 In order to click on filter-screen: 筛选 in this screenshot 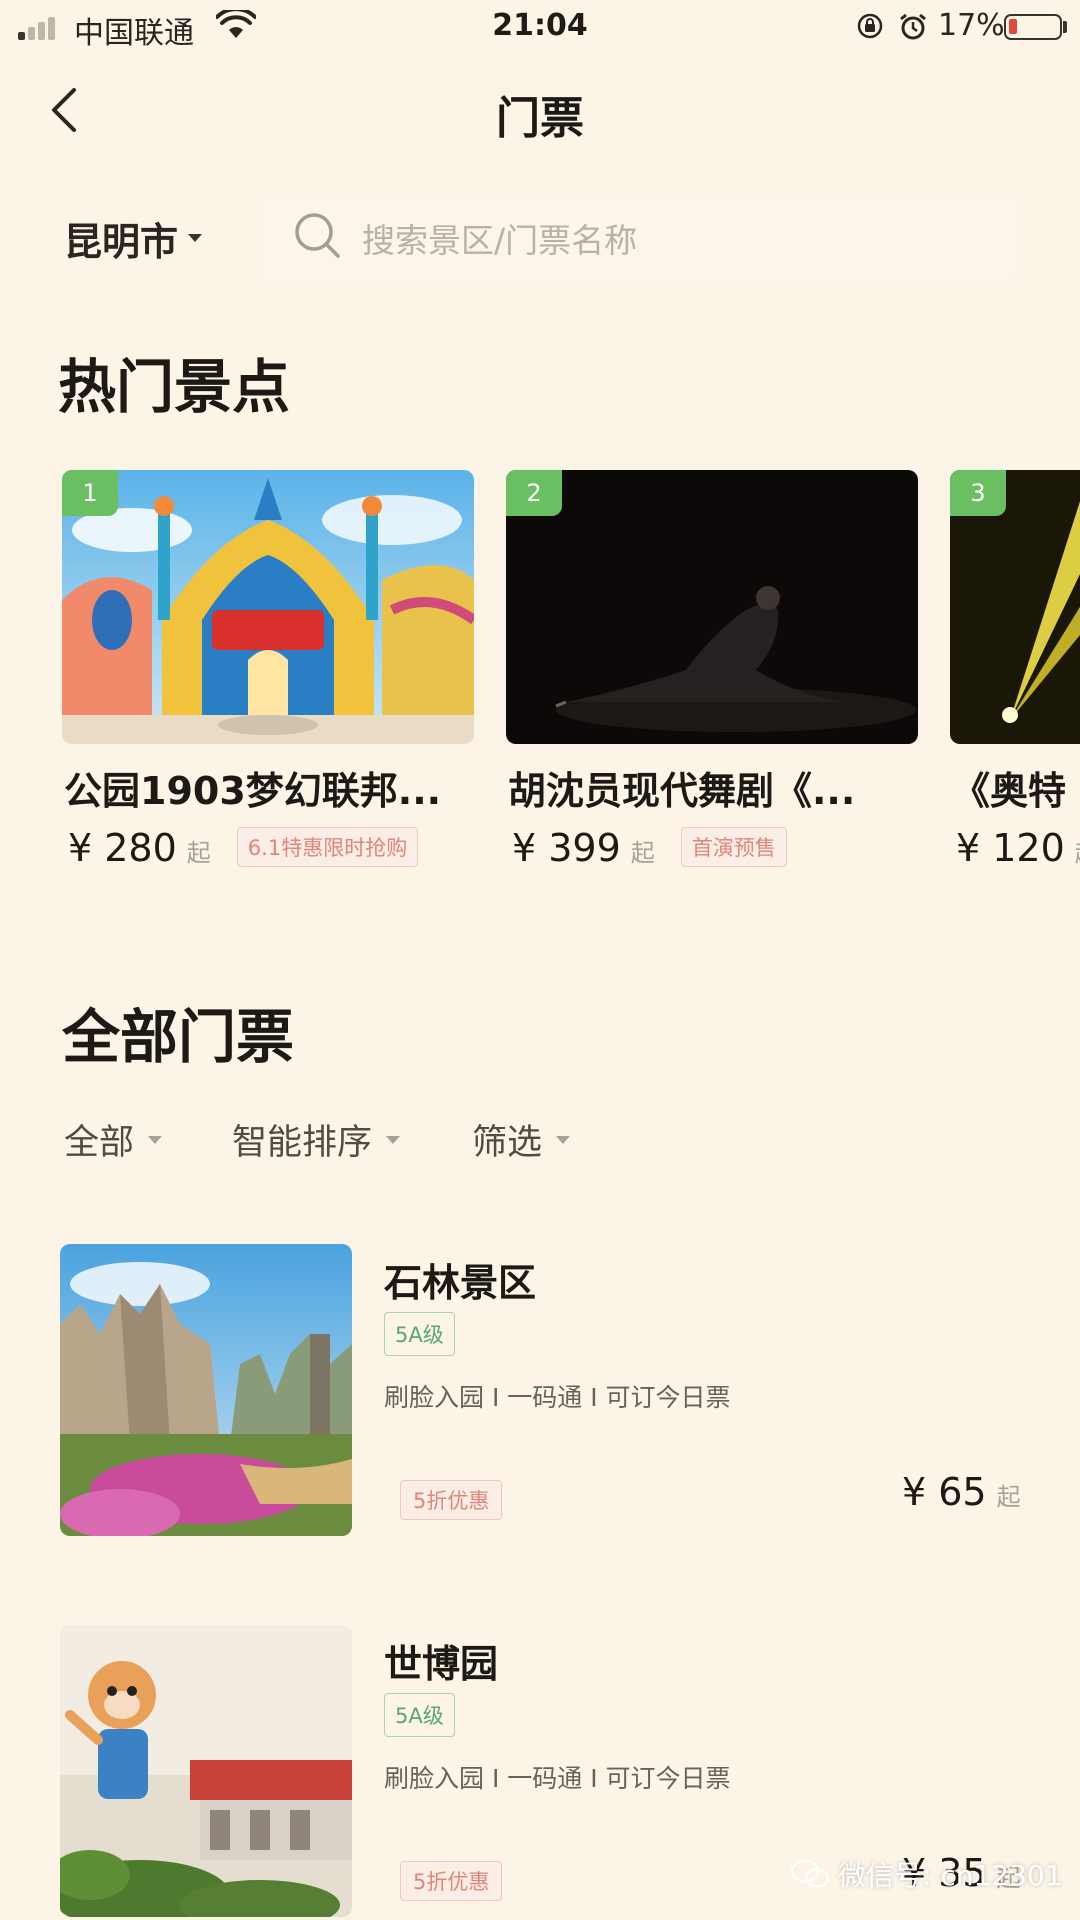, I will do `click(521, 1139)`.